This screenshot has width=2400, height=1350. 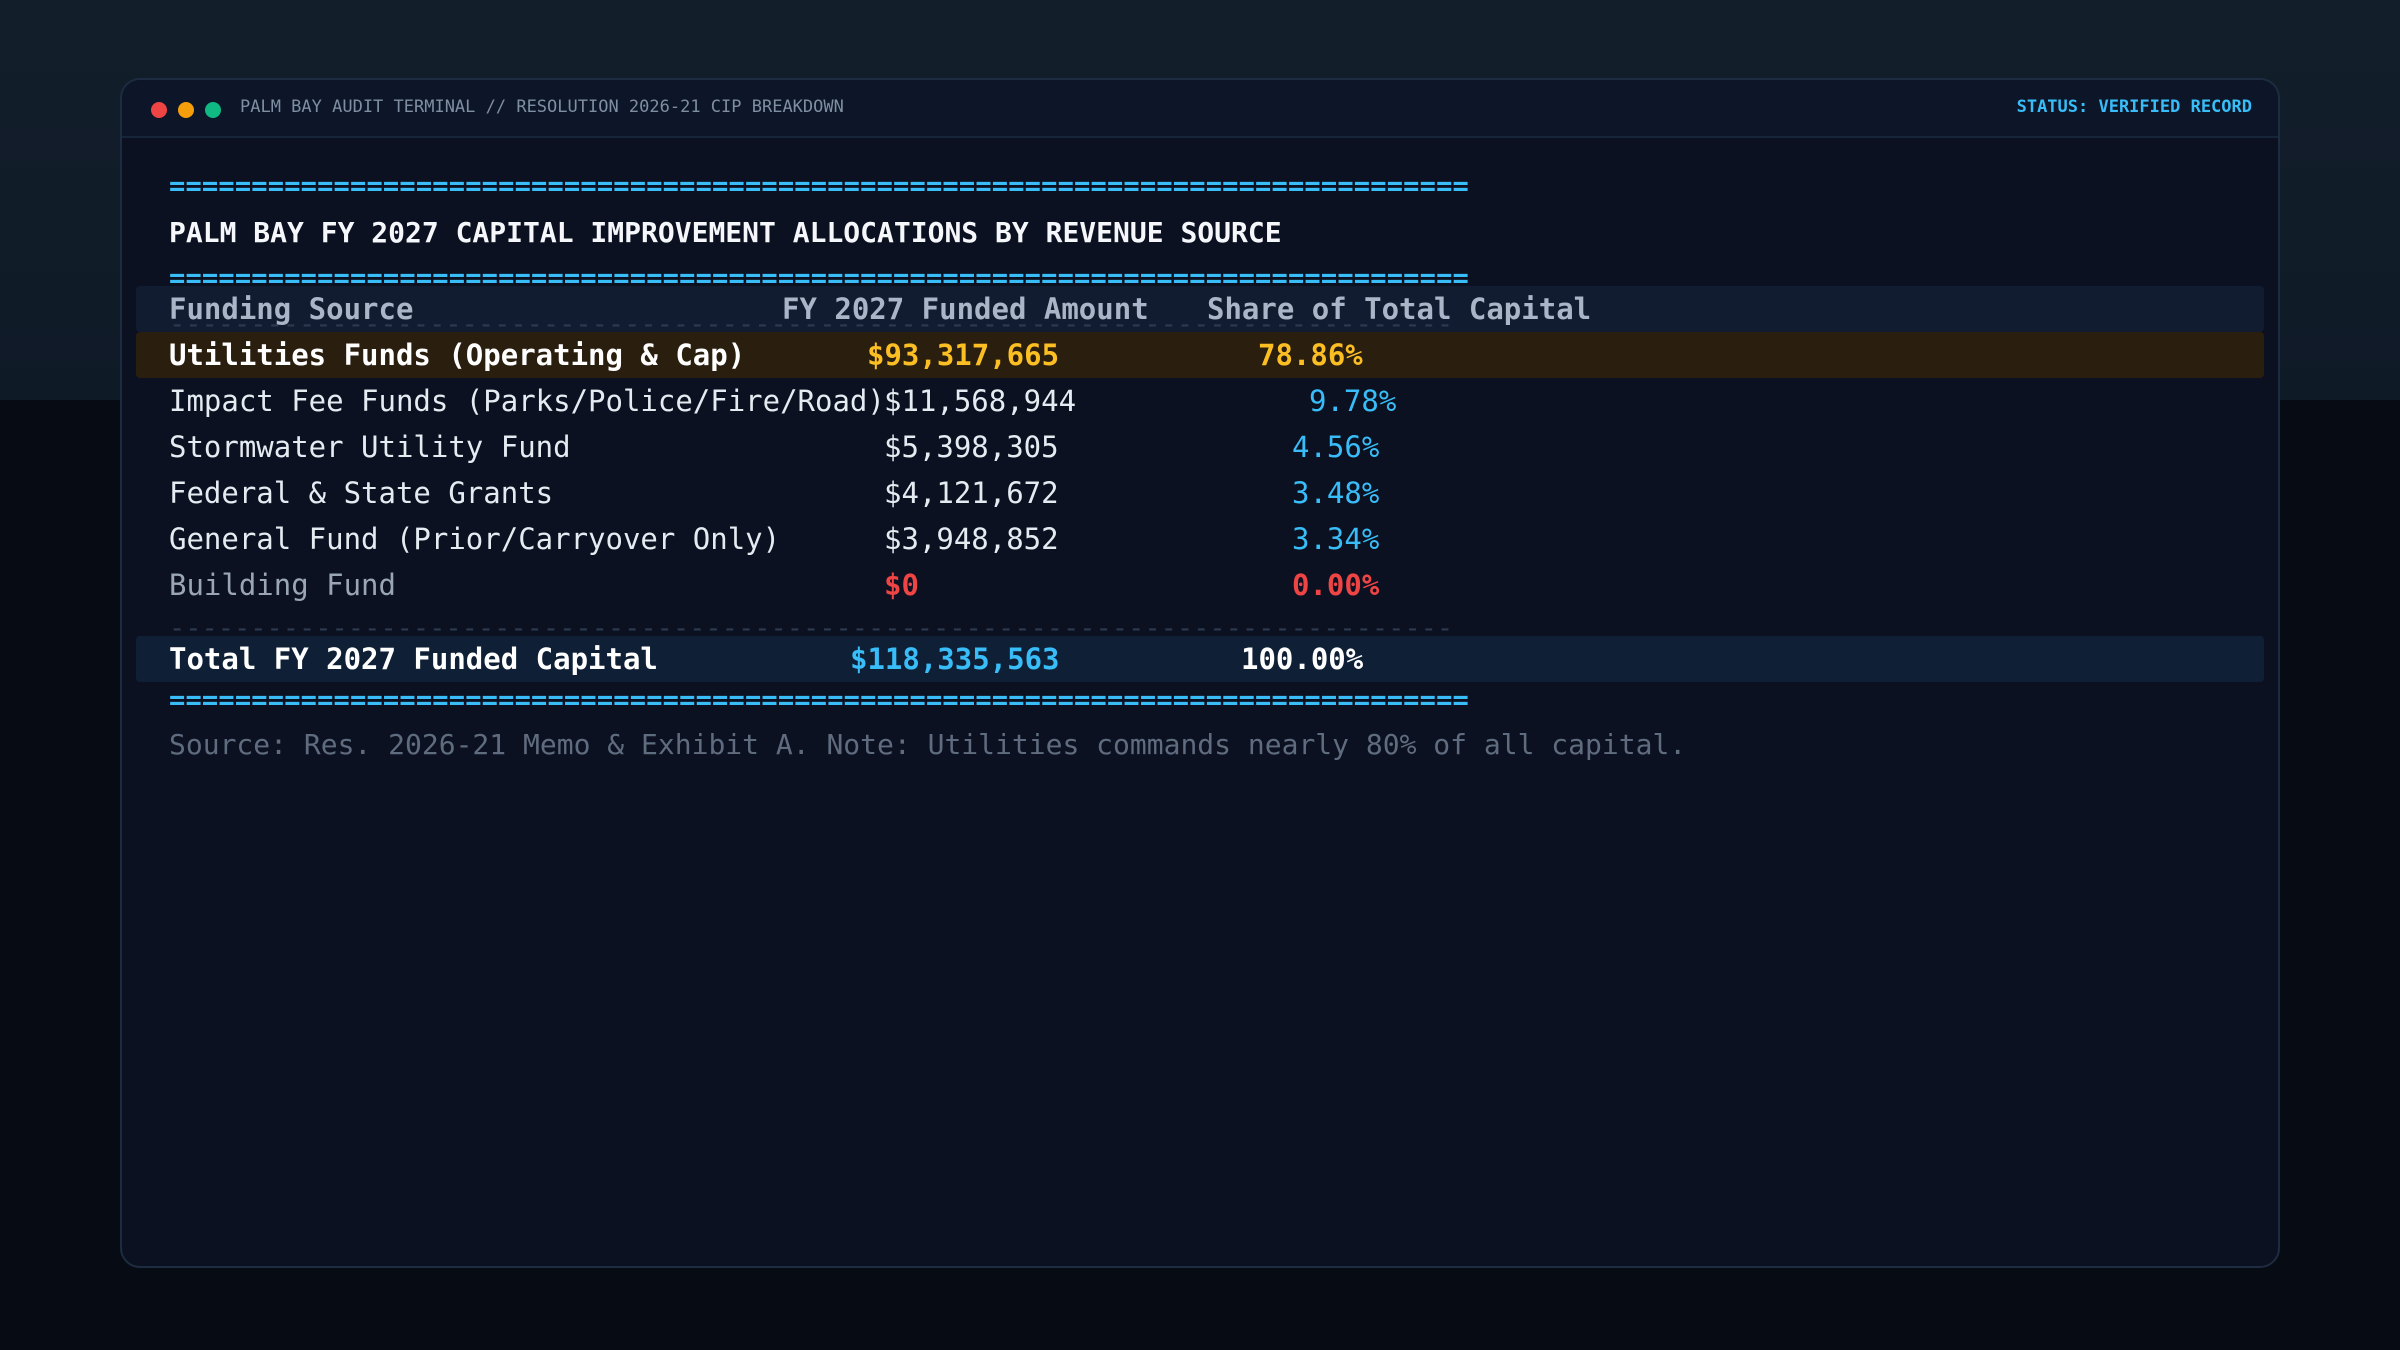 What do you see at coordinates (159, 110) in the screenshot?
I see `close-window-button` at bounding box center [159, 110].